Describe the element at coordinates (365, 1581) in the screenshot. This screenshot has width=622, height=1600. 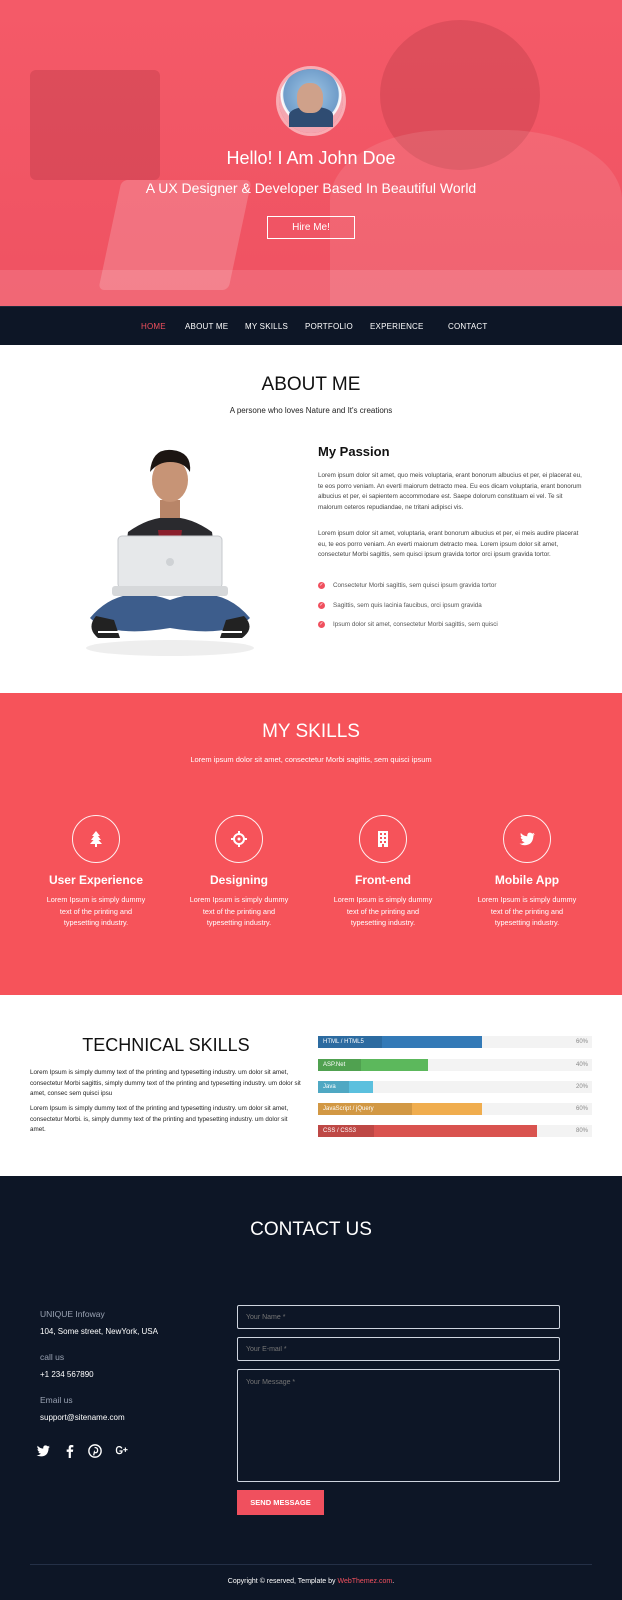
I see `template-credit-link: WebThemez.com` at that location.